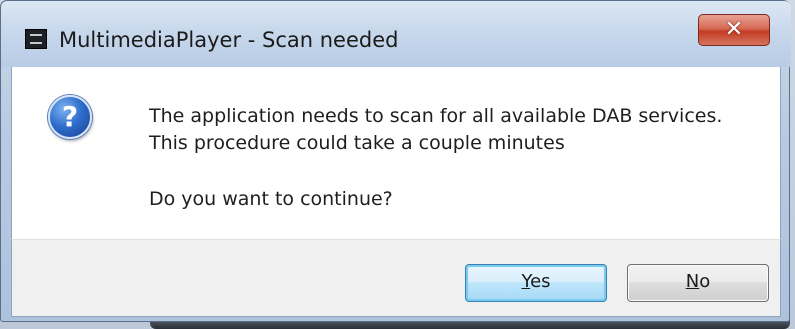 Image resolution: width=795 pixels, height=329 pixels. I want to click on close-button: ✕, so click(734, 30).